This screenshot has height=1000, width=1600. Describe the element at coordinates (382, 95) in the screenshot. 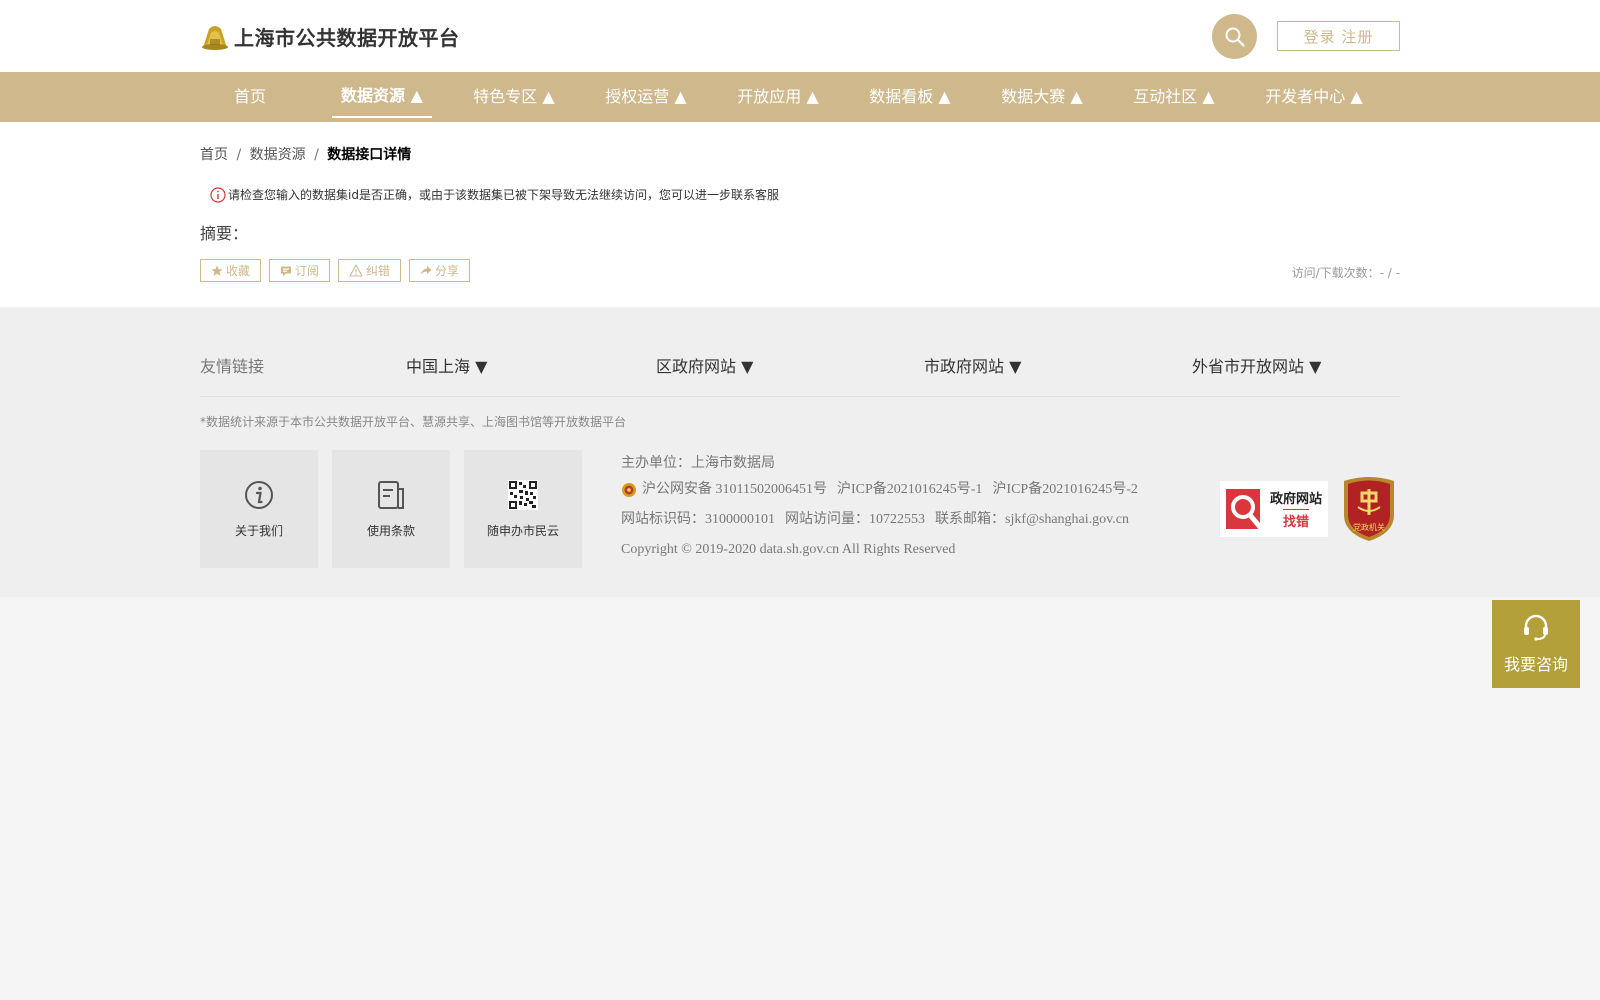

I see `nav-item-data-resources: 数据资源 ▲` at that location.